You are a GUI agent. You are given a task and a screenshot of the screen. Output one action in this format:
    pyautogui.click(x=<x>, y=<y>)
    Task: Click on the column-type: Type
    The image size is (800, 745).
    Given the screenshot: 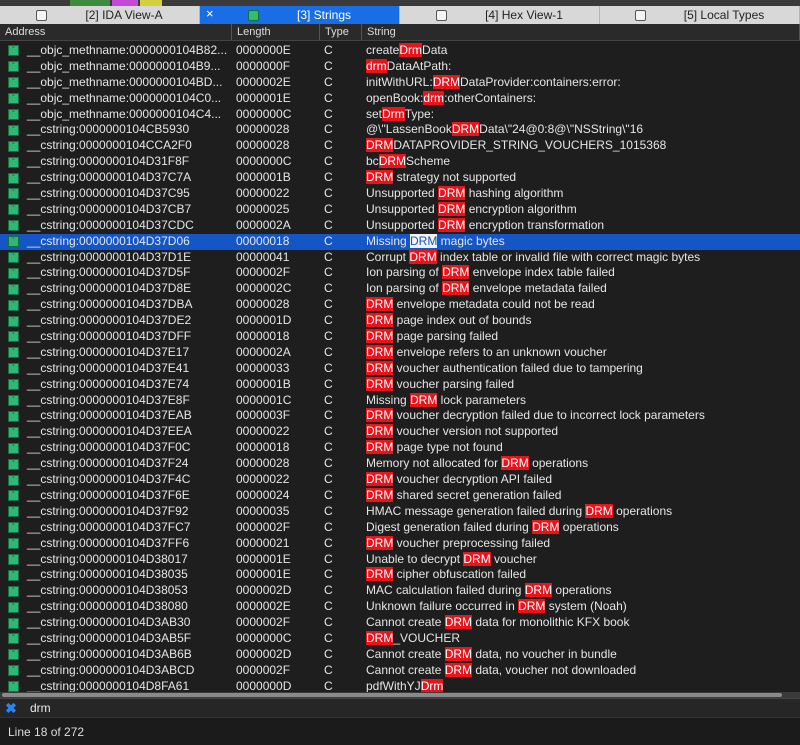 What is the action you would take?
    pyautogui.click(x=341, y=32)
    